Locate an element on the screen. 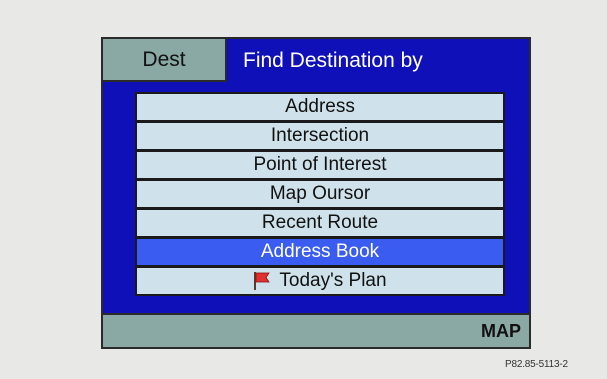 The height and width of the screenshot is (379, 607). map-button: MAP is located at coordinates (501, 331).